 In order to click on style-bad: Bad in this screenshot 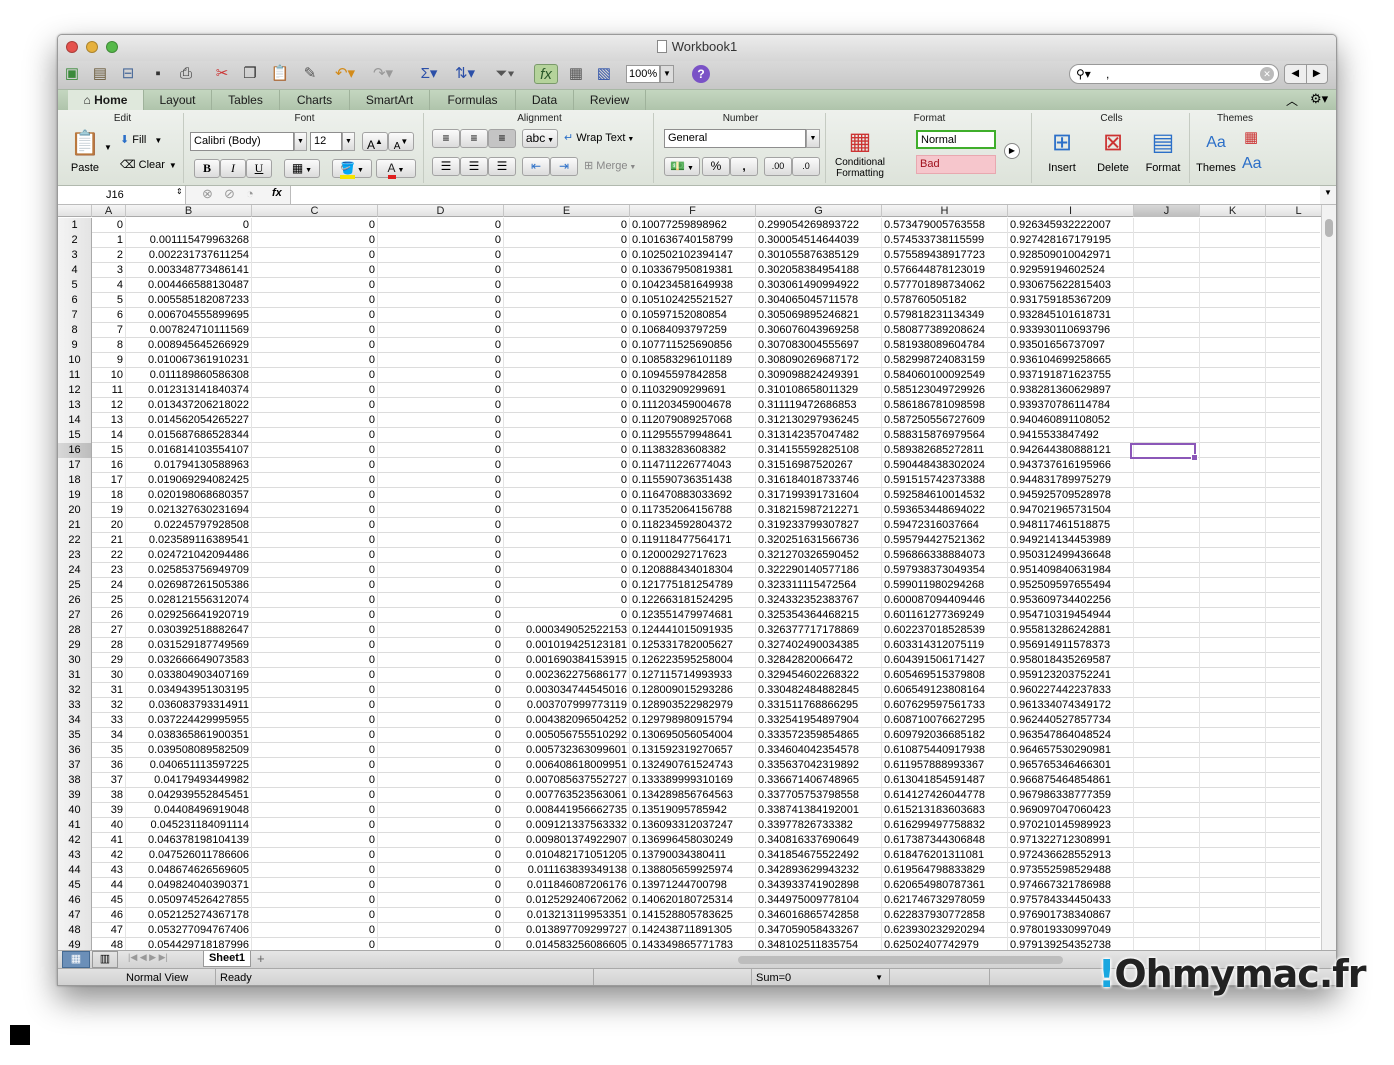, I will do `click(956, 164)`.